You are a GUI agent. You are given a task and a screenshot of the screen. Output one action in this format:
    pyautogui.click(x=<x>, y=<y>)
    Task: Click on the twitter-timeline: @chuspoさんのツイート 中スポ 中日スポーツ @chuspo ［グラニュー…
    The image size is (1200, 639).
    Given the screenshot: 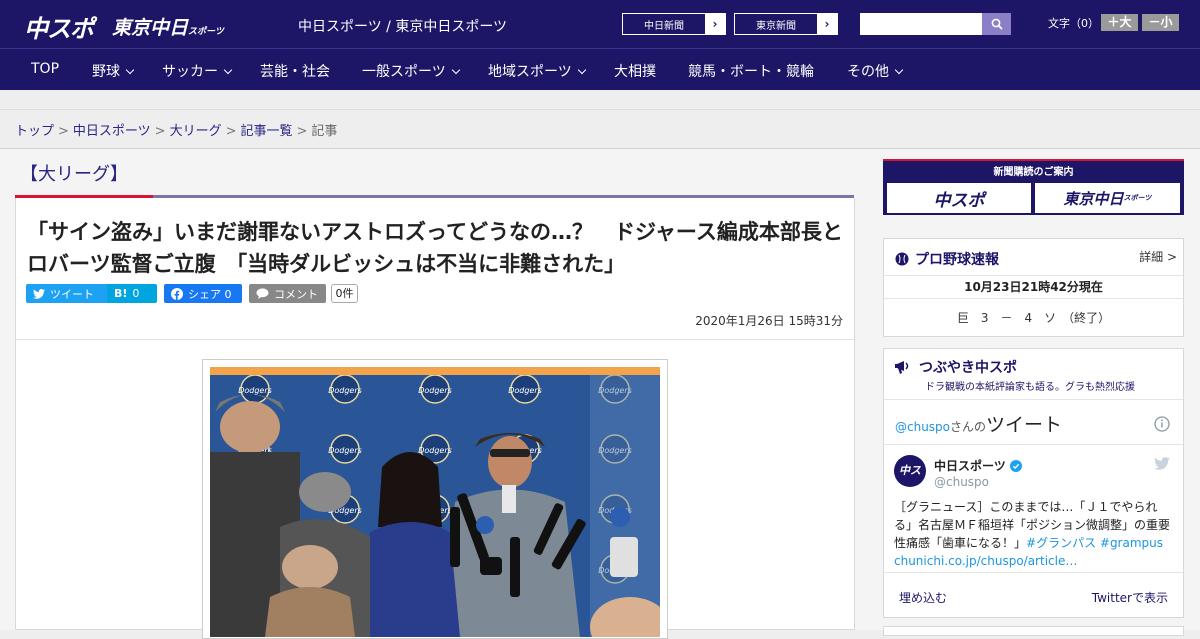 What is the action you would take?
    pyautogui.click(x=1033, y=508)
    